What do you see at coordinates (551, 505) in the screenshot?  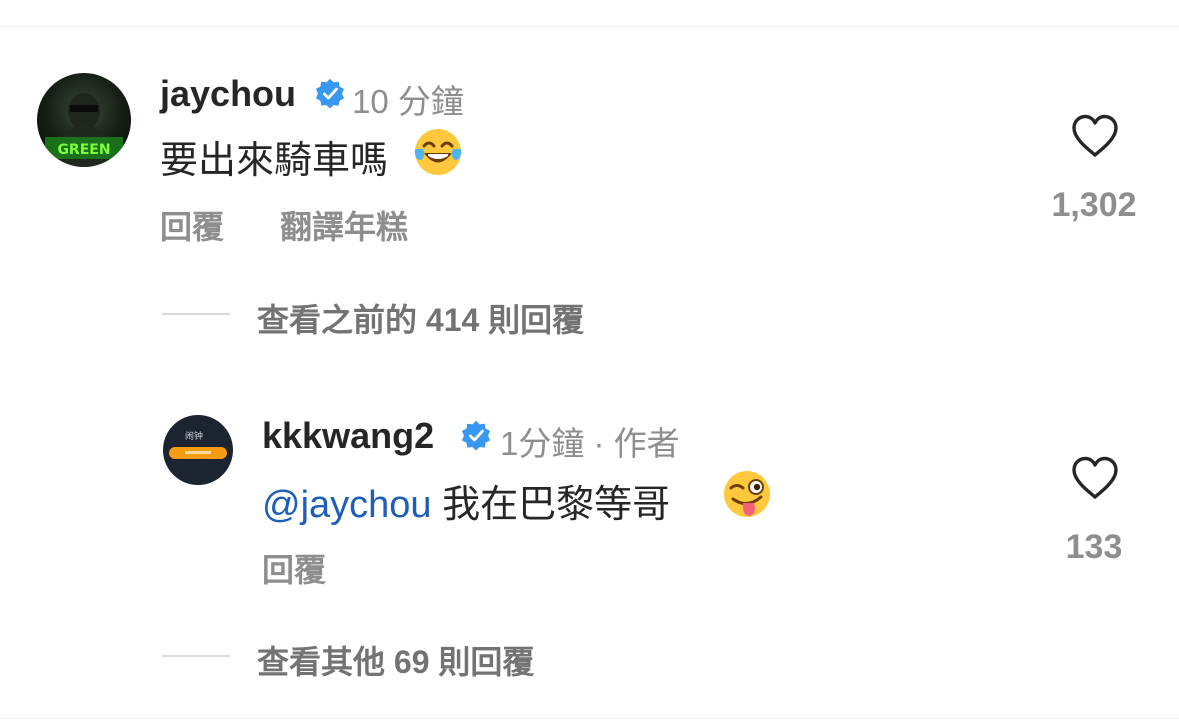 I see `comment-body: 我在巴黎等哥` at bounding box center [551, 505].